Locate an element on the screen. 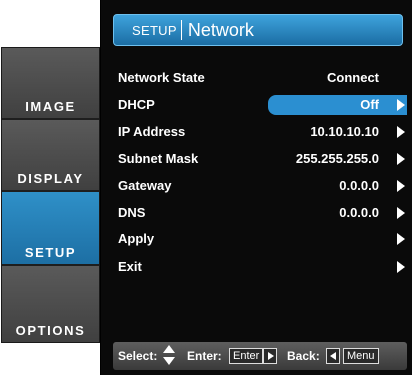 The height and width of the screenshot is (375, 412). tab-image-label: IMAGE is located at coordinates (50, 106).